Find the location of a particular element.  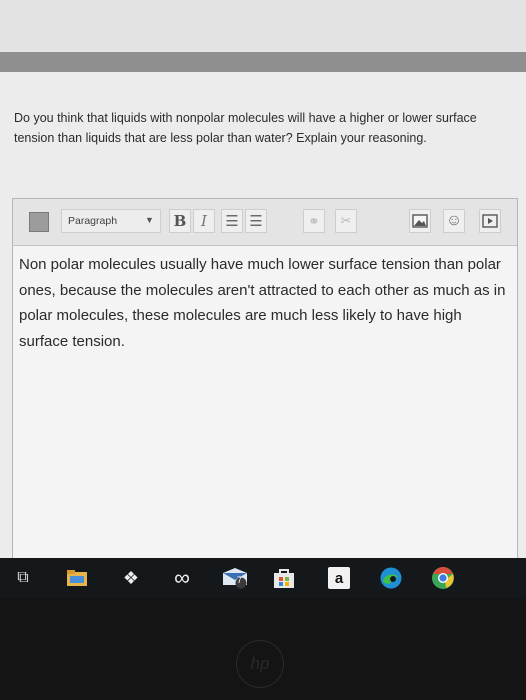

image-icon is located at coordinates (420, 221).